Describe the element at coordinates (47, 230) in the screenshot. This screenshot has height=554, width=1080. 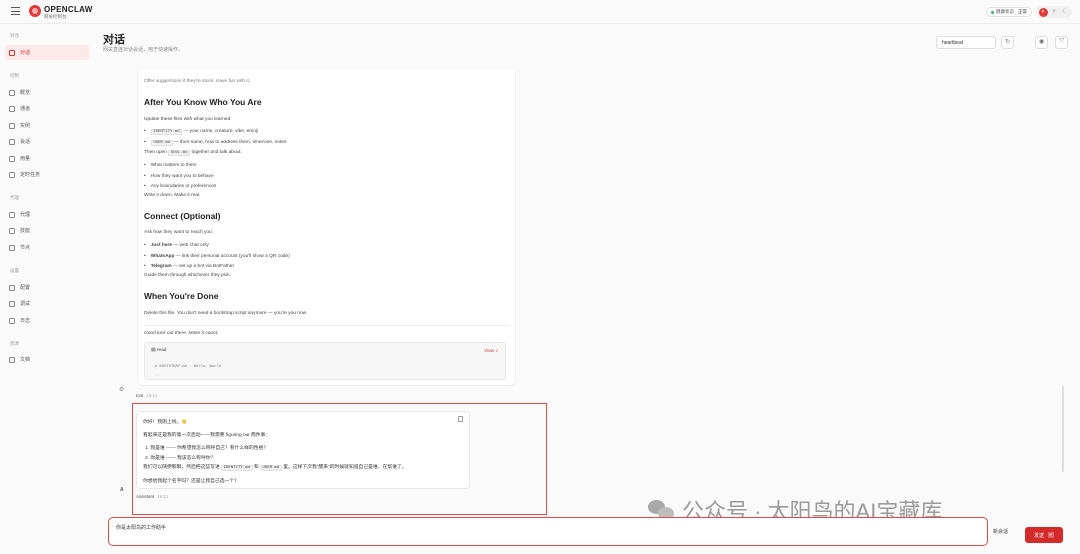
I see `sidebar-item-skills: 技能` at that location.